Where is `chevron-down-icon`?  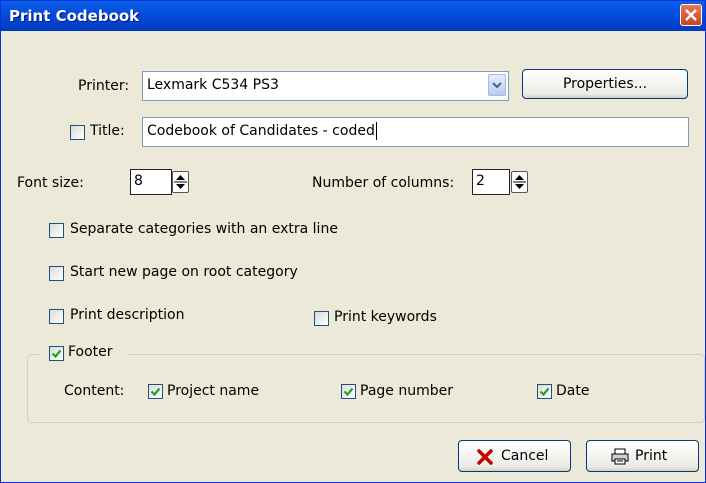
chevron-down-icon is located at coordinates (497, 85).